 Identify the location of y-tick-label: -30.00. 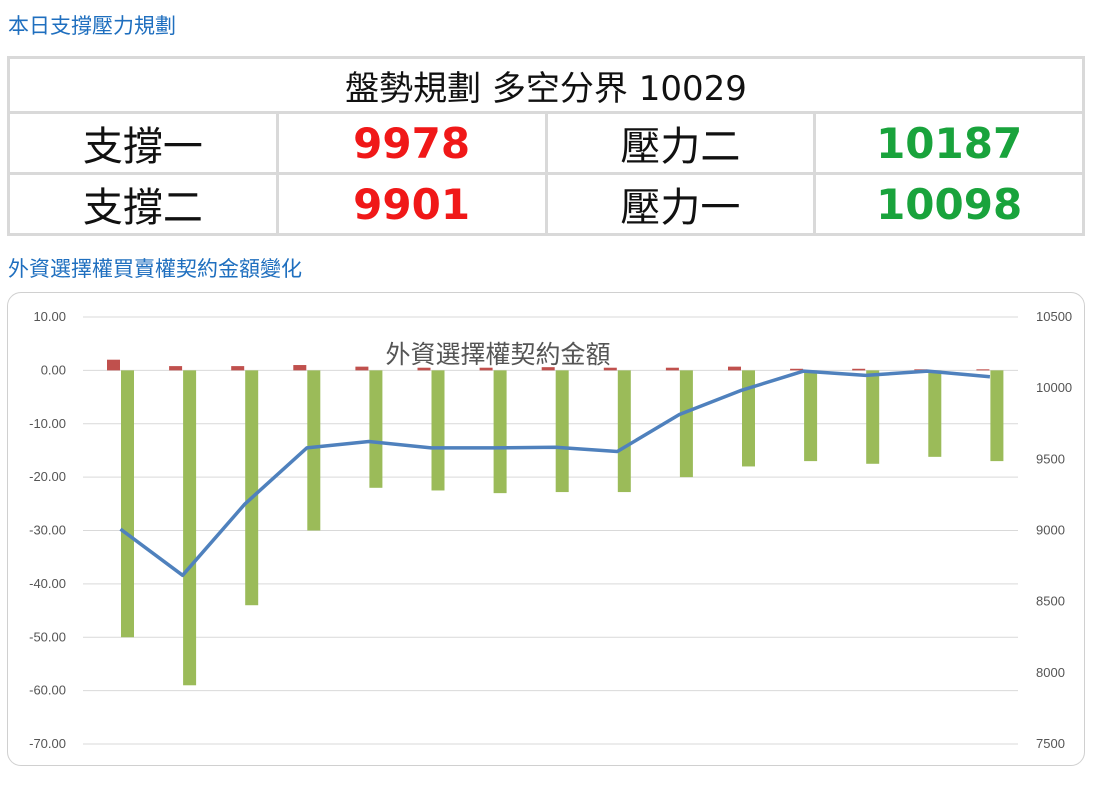
(47, 530).